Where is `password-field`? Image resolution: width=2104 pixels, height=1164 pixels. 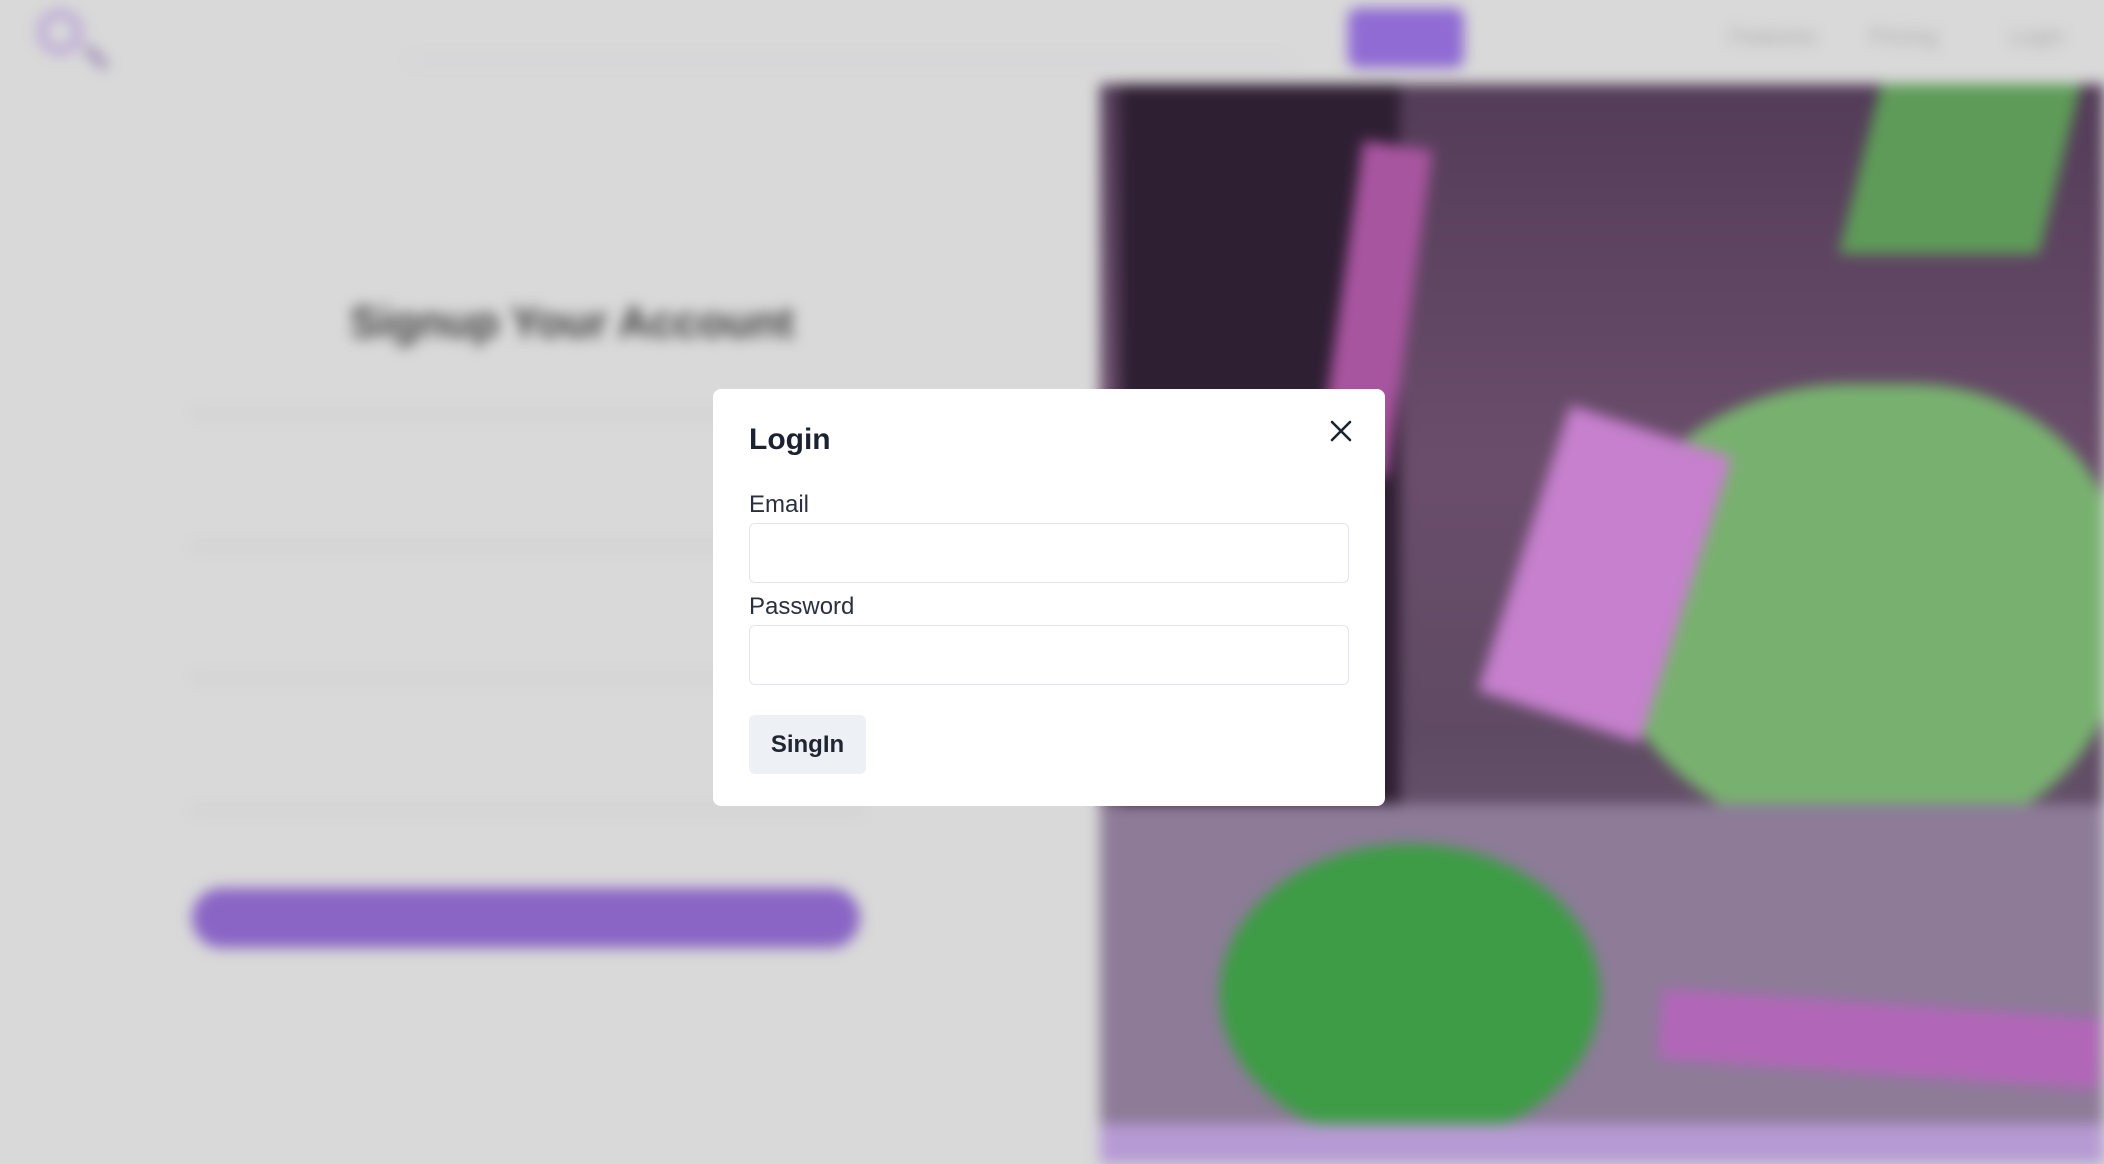 password-field is located at coordinates (1049, 655).